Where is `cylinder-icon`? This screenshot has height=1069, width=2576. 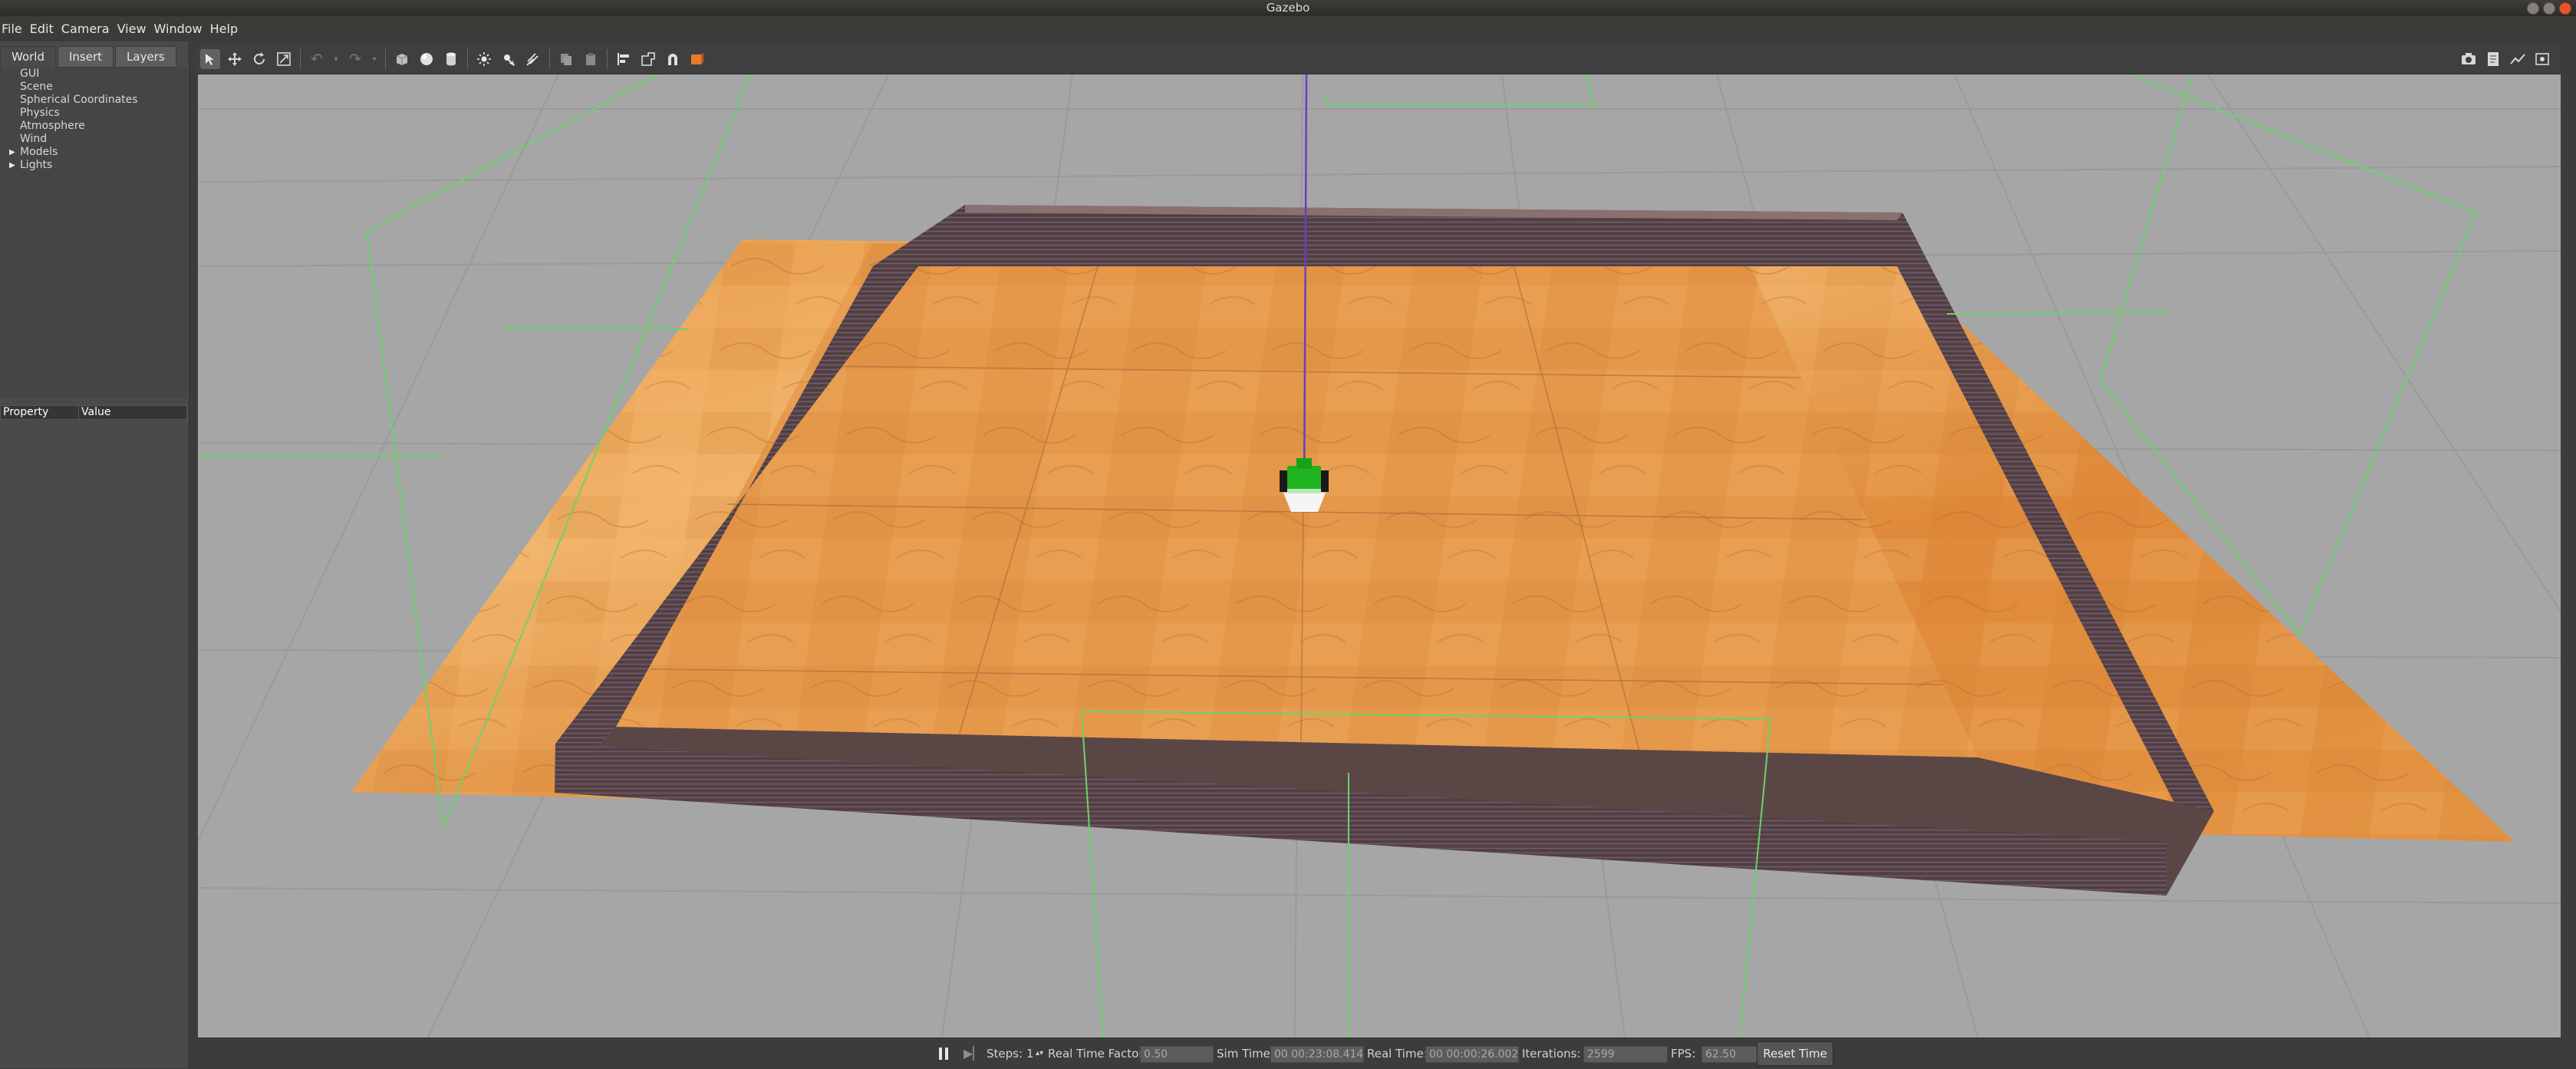
cylinder-icon is located at coordinates (451, 59).